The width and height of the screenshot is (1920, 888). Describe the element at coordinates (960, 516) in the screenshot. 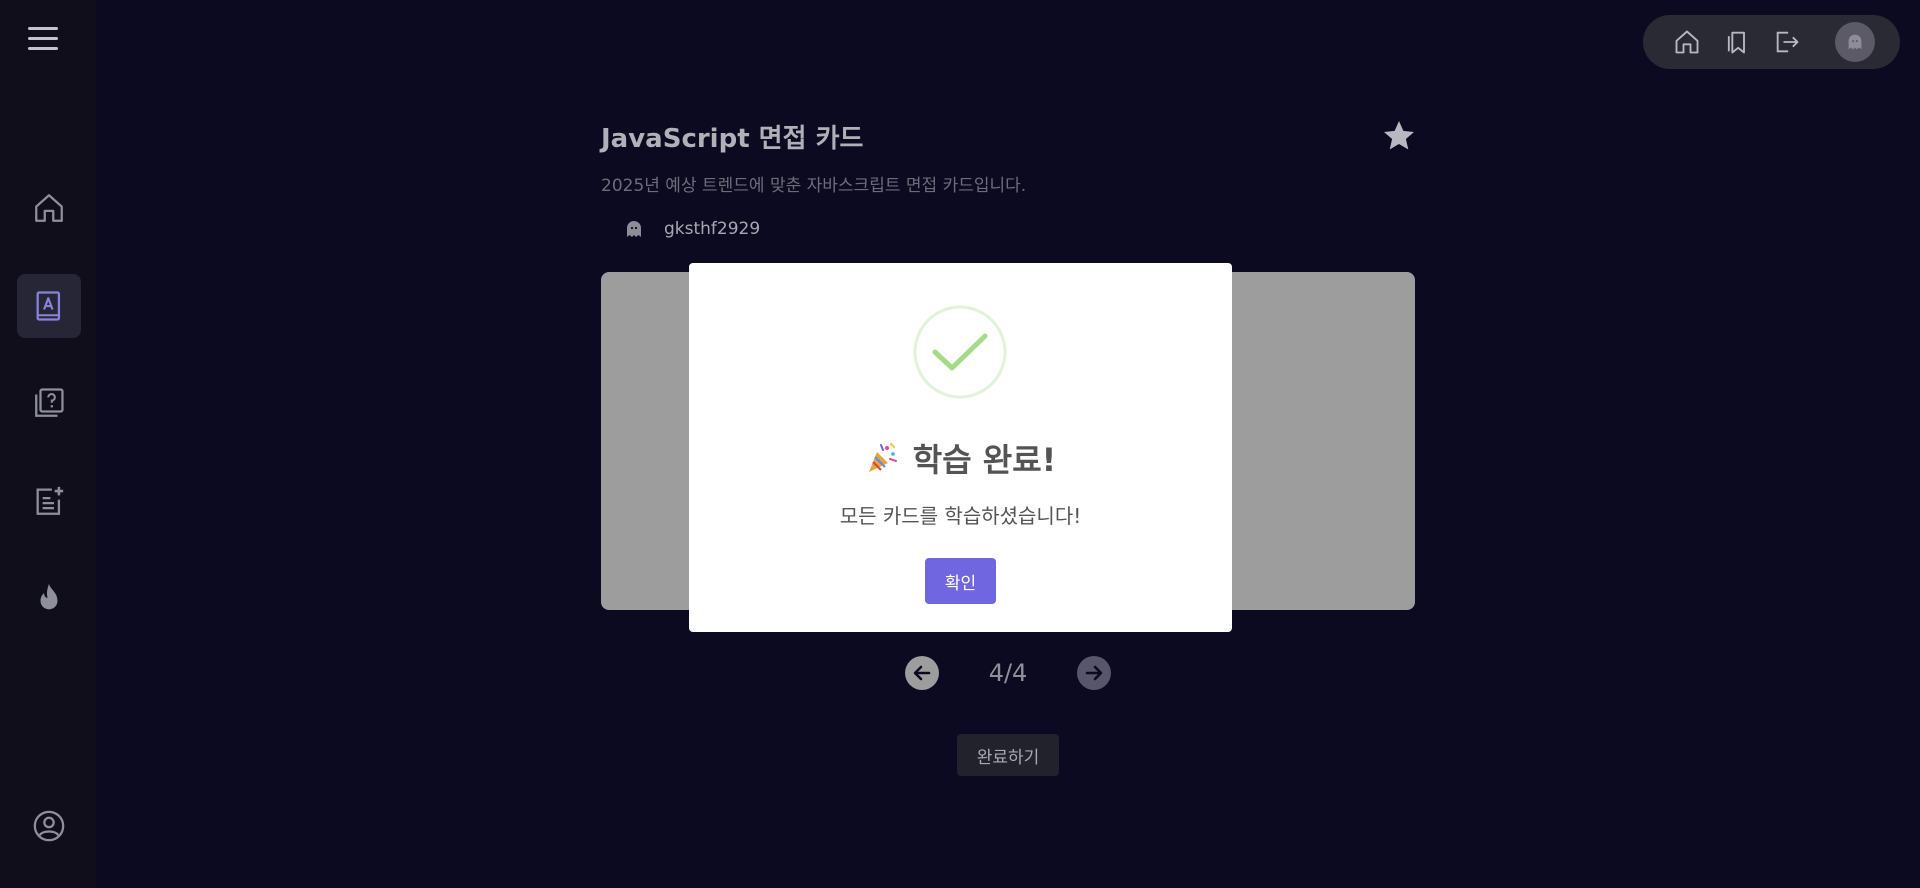

I see `modal-message: 모든 카드를 학습하셨습니다!` at that location.